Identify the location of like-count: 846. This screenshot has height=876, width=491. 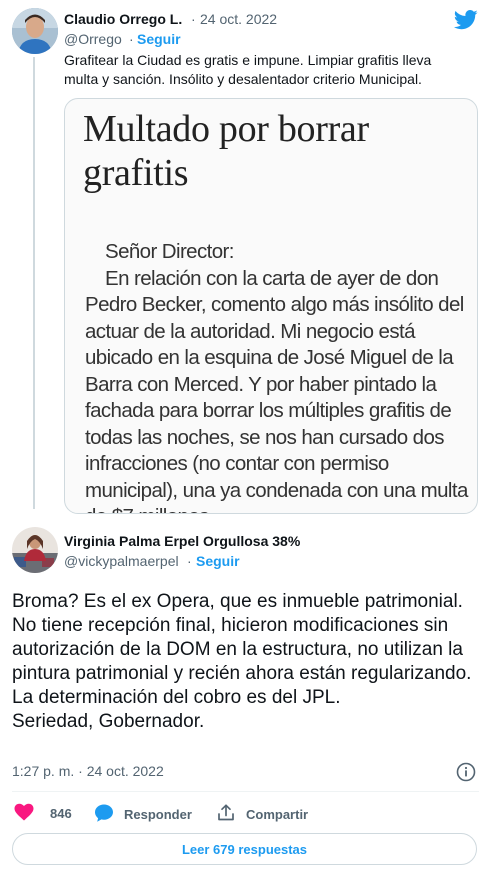
(61, 813).